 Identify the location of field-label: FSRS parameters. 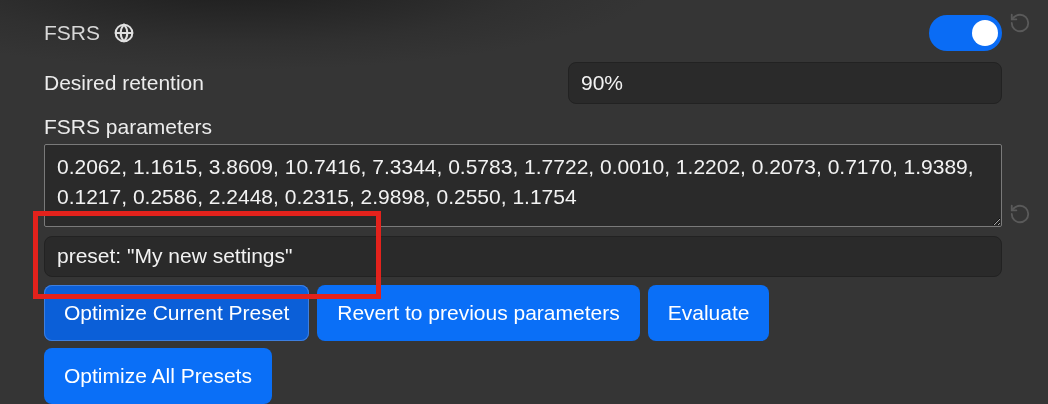
(128, 127).